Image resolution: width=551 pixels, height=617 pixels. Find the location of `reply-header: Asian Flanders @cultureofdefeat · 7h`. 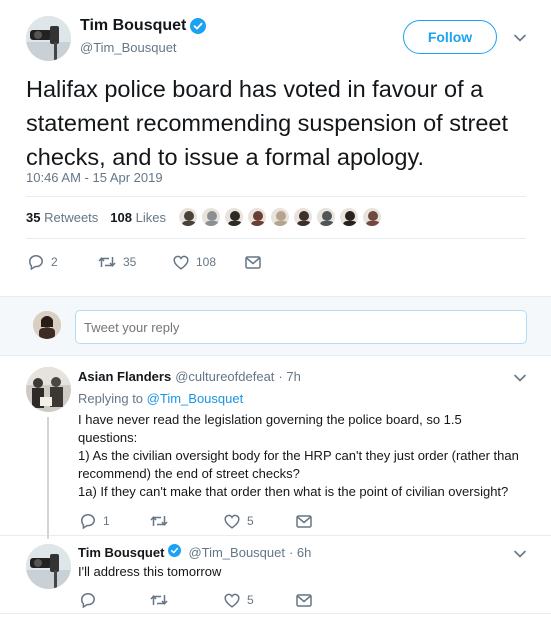

reply-header: Asian Flanders @cultureofdefeat · 7h is located at coordinates (189, 376).